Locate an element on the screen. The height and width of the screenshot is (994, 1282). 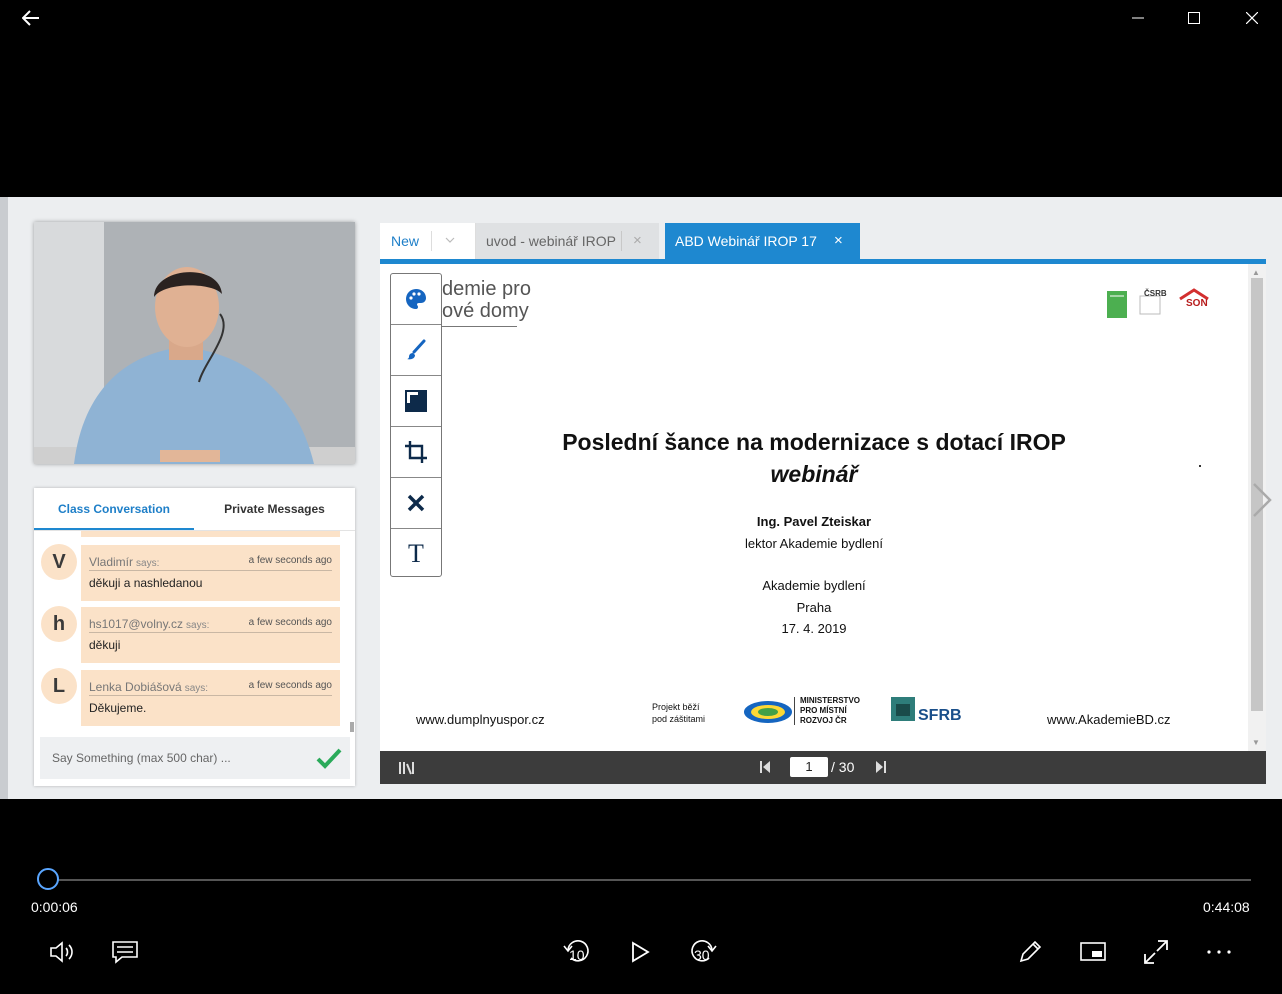
brush-icon is located at coordinates (416, 349).